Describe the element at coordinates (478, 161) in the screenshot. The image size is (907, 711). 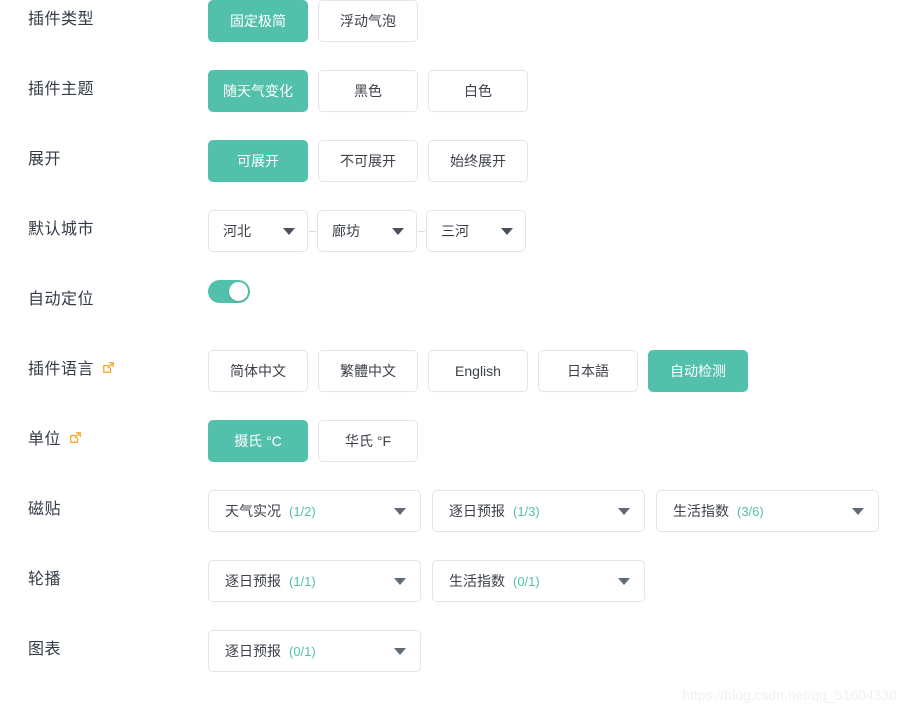
I see `option-button-expand-2: 始终展开` at that location.